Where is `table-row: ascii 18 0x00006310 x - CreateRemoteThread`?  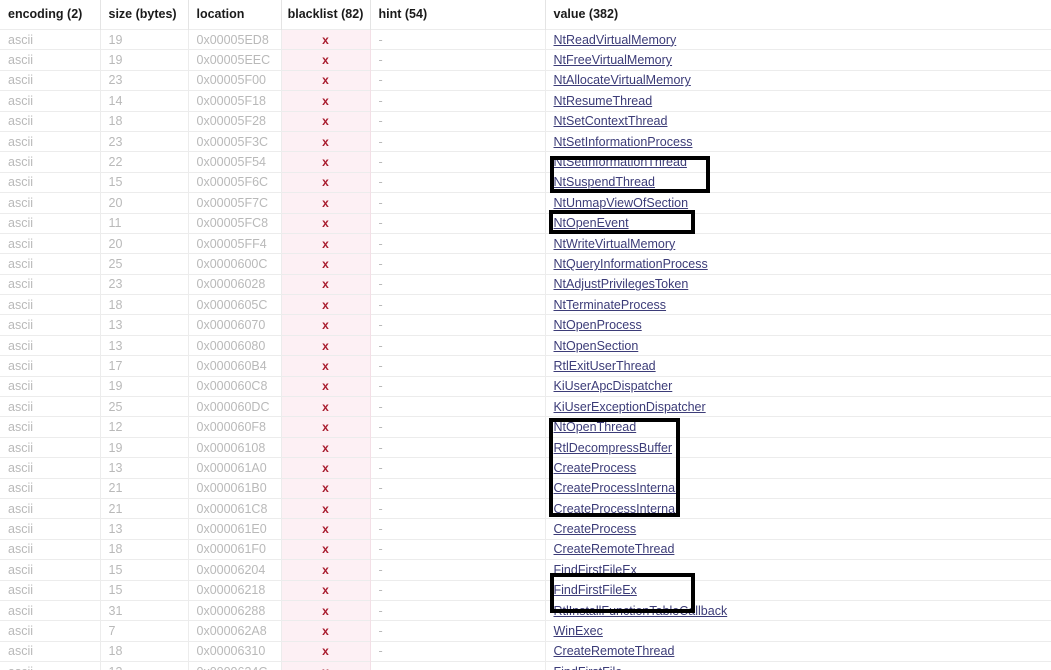
table-row: ascii 18 0x00006310 x - CreateRemoteThread is located at coordinates (525, 651).